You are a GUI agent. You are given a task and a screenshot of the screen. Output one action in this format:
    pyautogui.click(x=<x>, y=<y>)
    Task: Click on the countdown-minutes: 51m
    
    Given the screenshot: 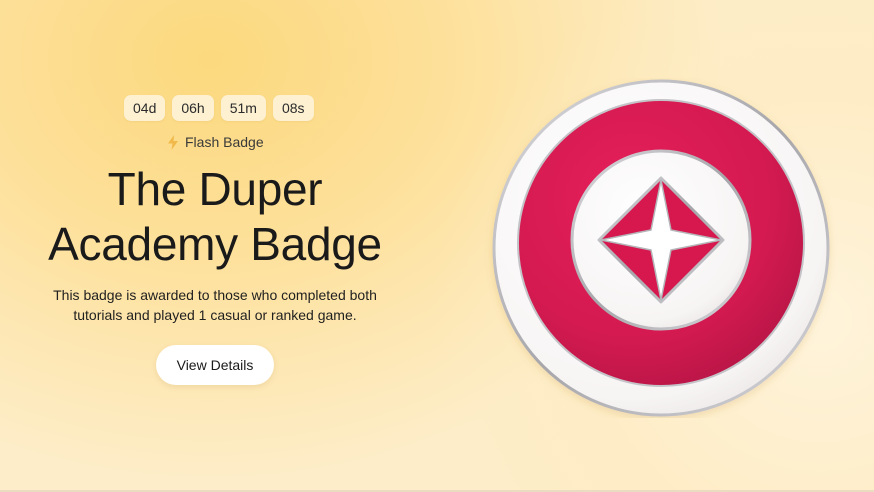 What is the action you would take?
    pyautogui.click(x=243, y=108)
    